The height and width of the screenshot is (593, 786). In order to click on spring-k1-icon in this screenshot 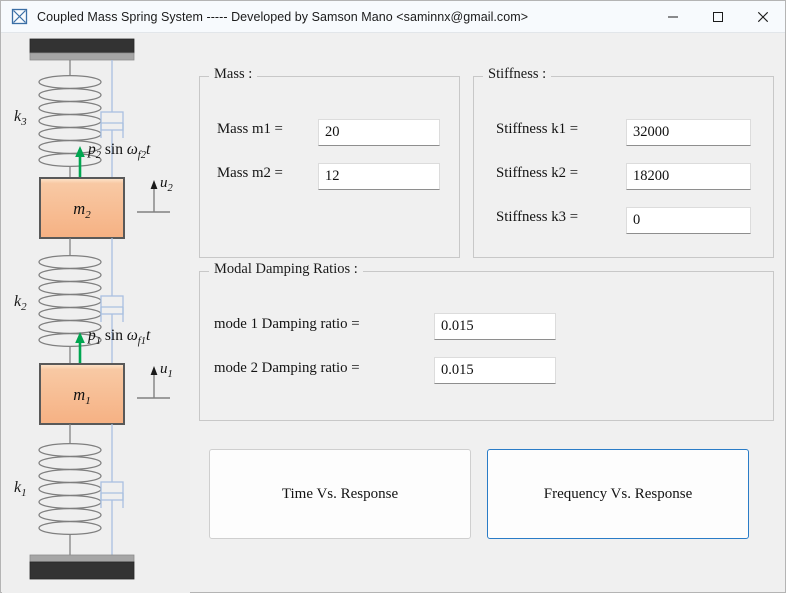, I will do `click(70, 489)`.